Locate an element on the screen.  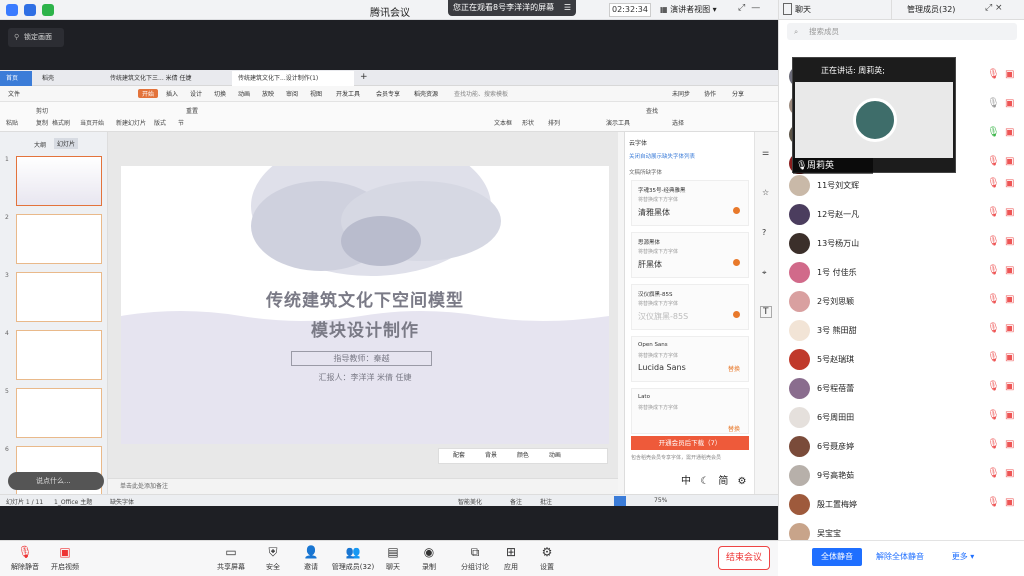
tab-chat: 聊天 is located at coordinates (803, 9).